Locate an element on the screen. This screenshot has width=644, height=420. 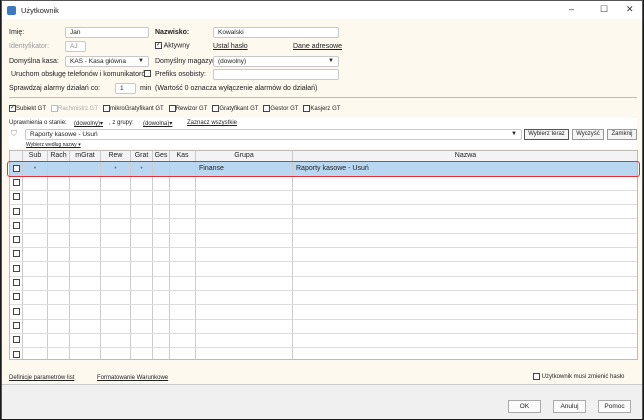
column-header: Rach is located at coordinates (59, 156).